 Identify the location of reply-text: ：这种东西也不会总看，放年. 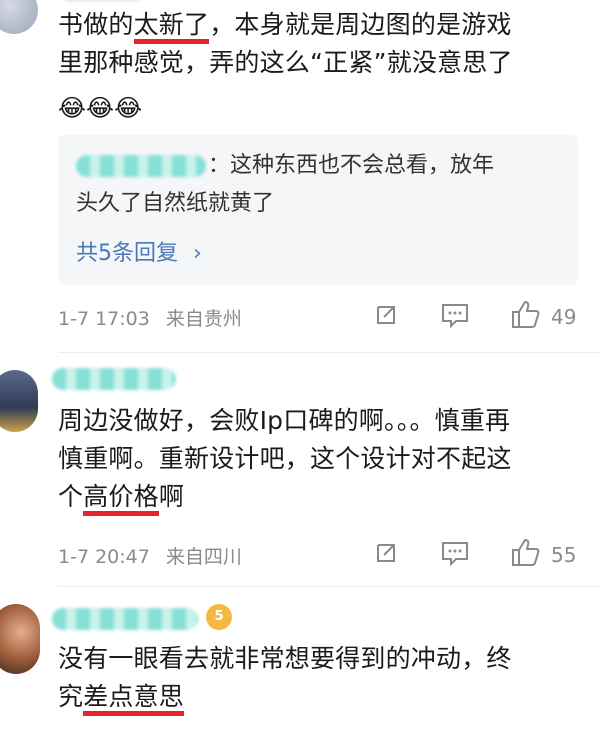
(351, 165).